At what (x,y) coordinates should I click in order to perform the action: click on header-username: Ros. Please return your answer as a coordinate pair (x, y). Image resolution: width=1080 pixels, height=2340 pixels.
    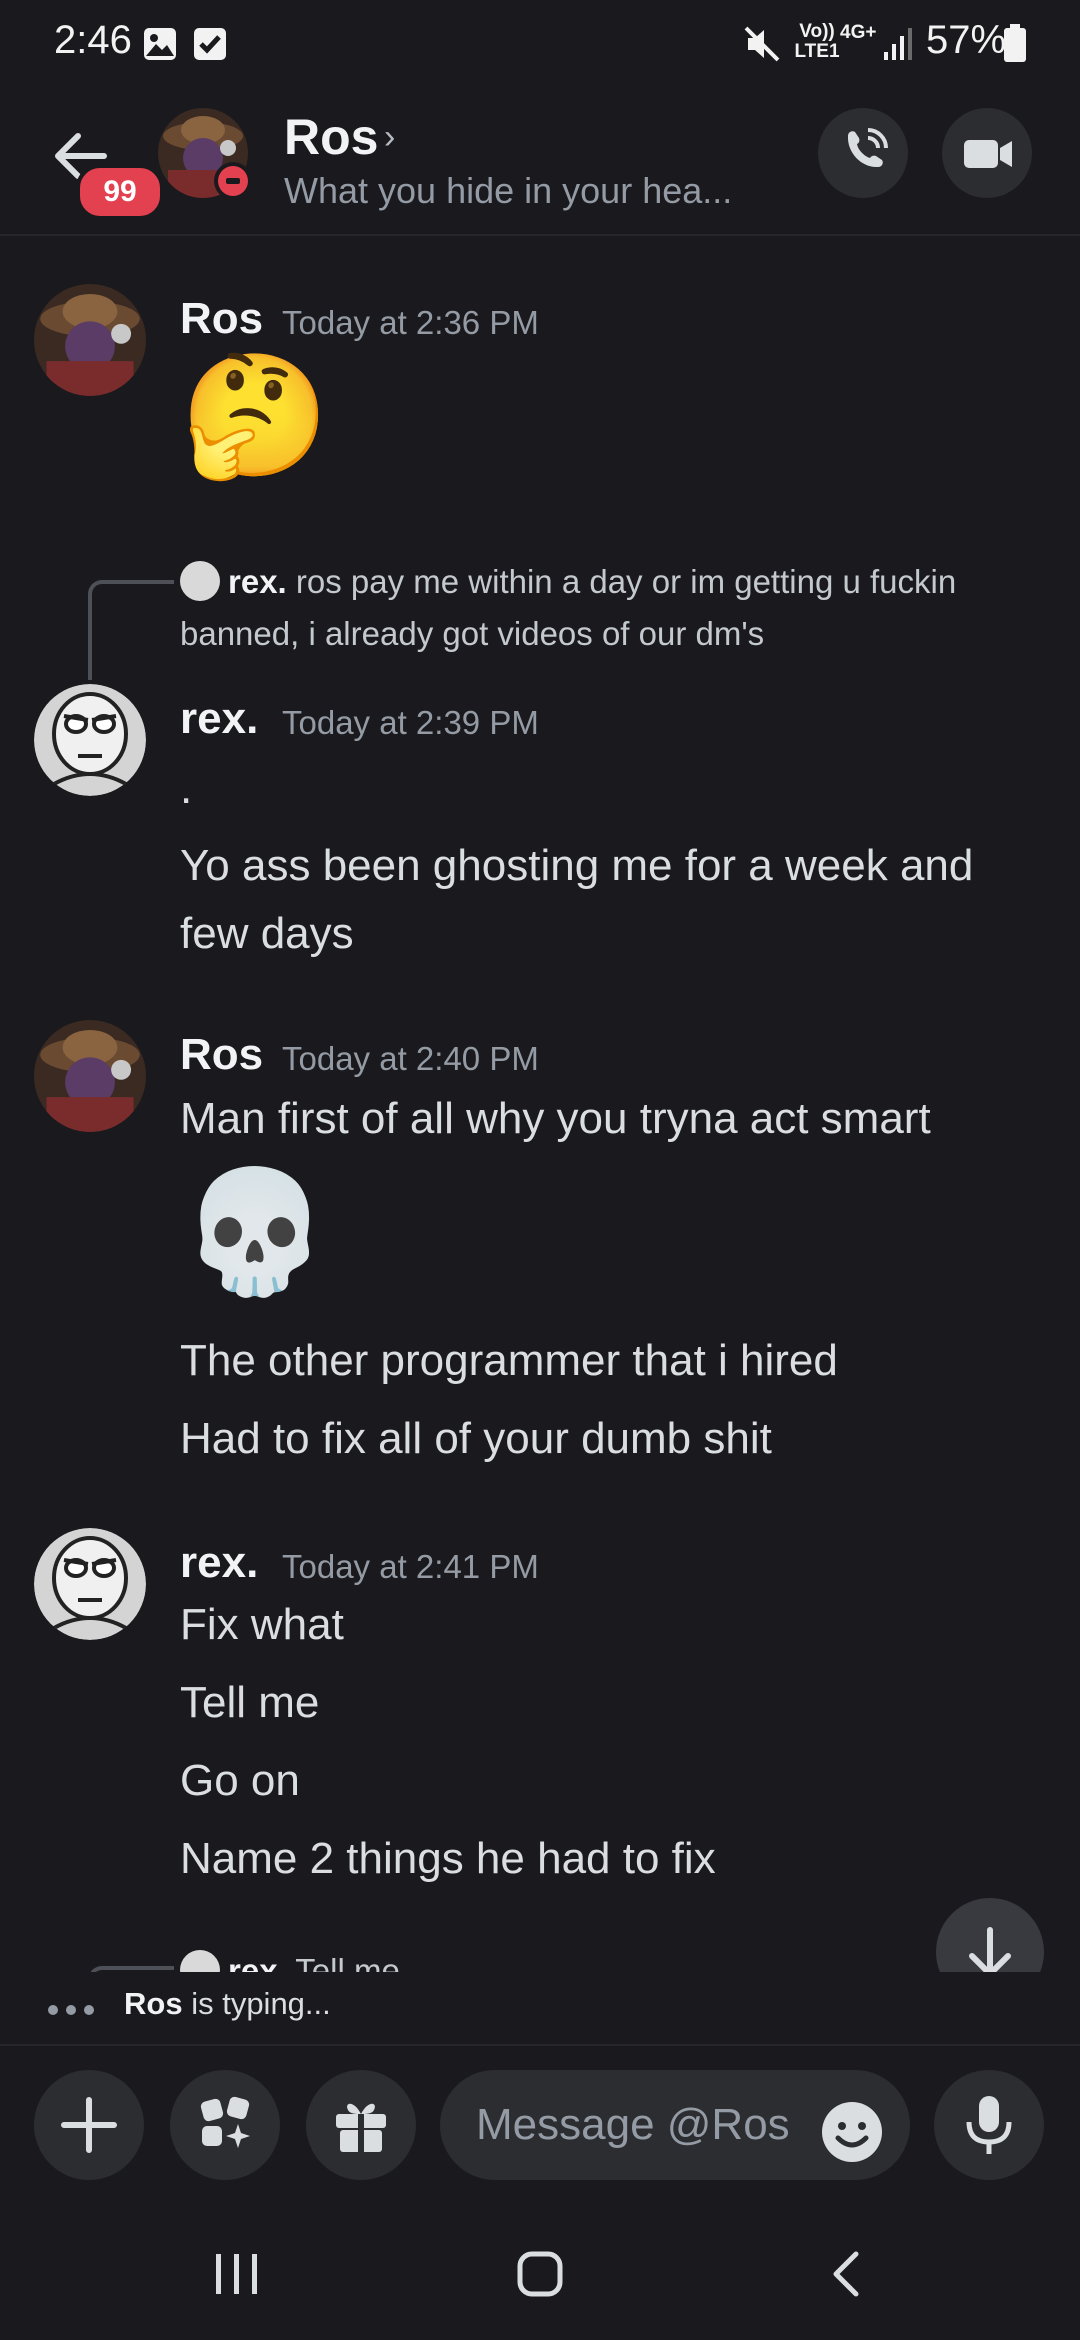
    Looking at the image, I should click on (331, 137).